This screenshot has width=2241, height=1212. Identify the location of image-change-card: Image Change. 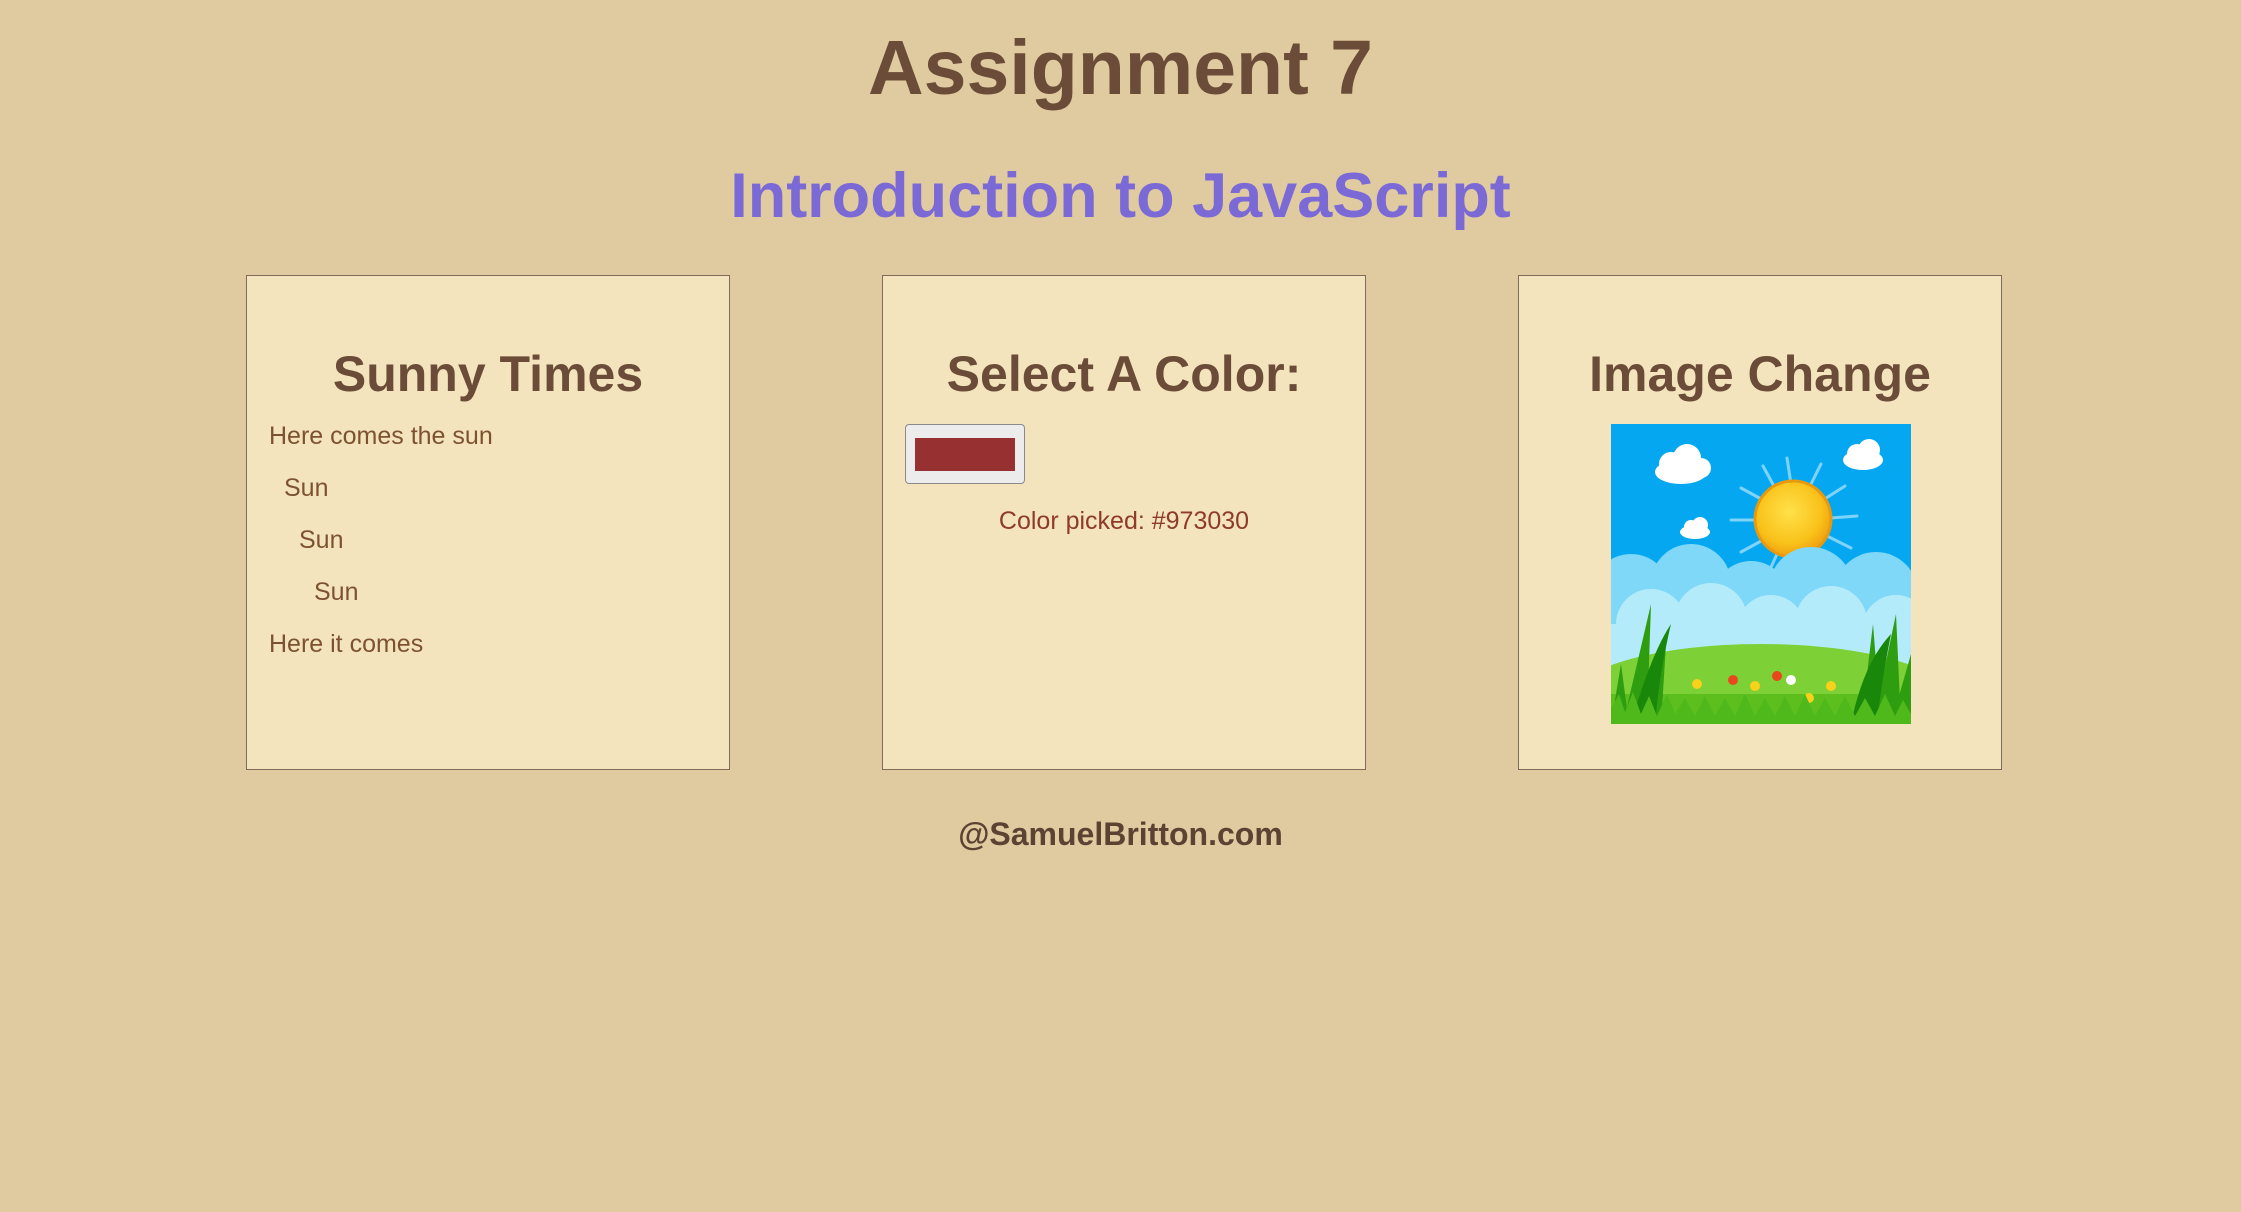
(1760, 522).